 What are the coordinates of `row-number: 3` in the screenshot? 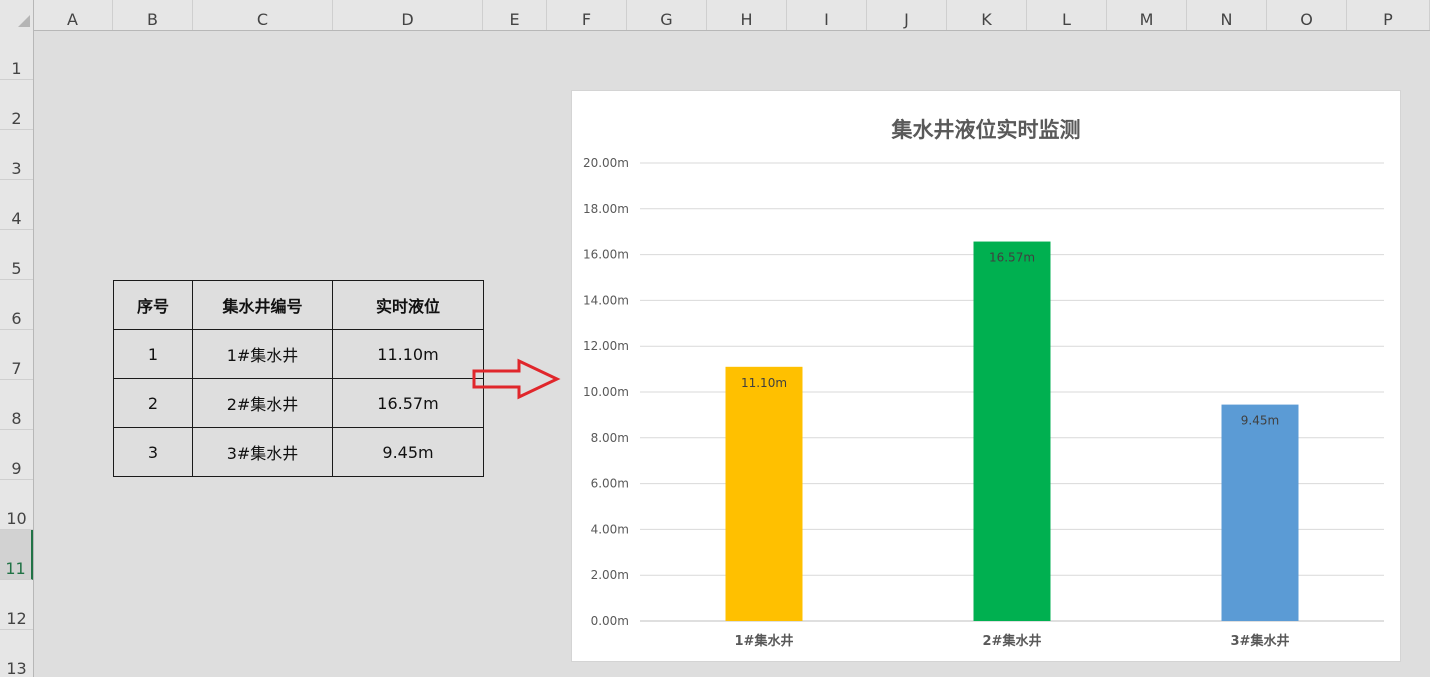 It's located at (16, 168).